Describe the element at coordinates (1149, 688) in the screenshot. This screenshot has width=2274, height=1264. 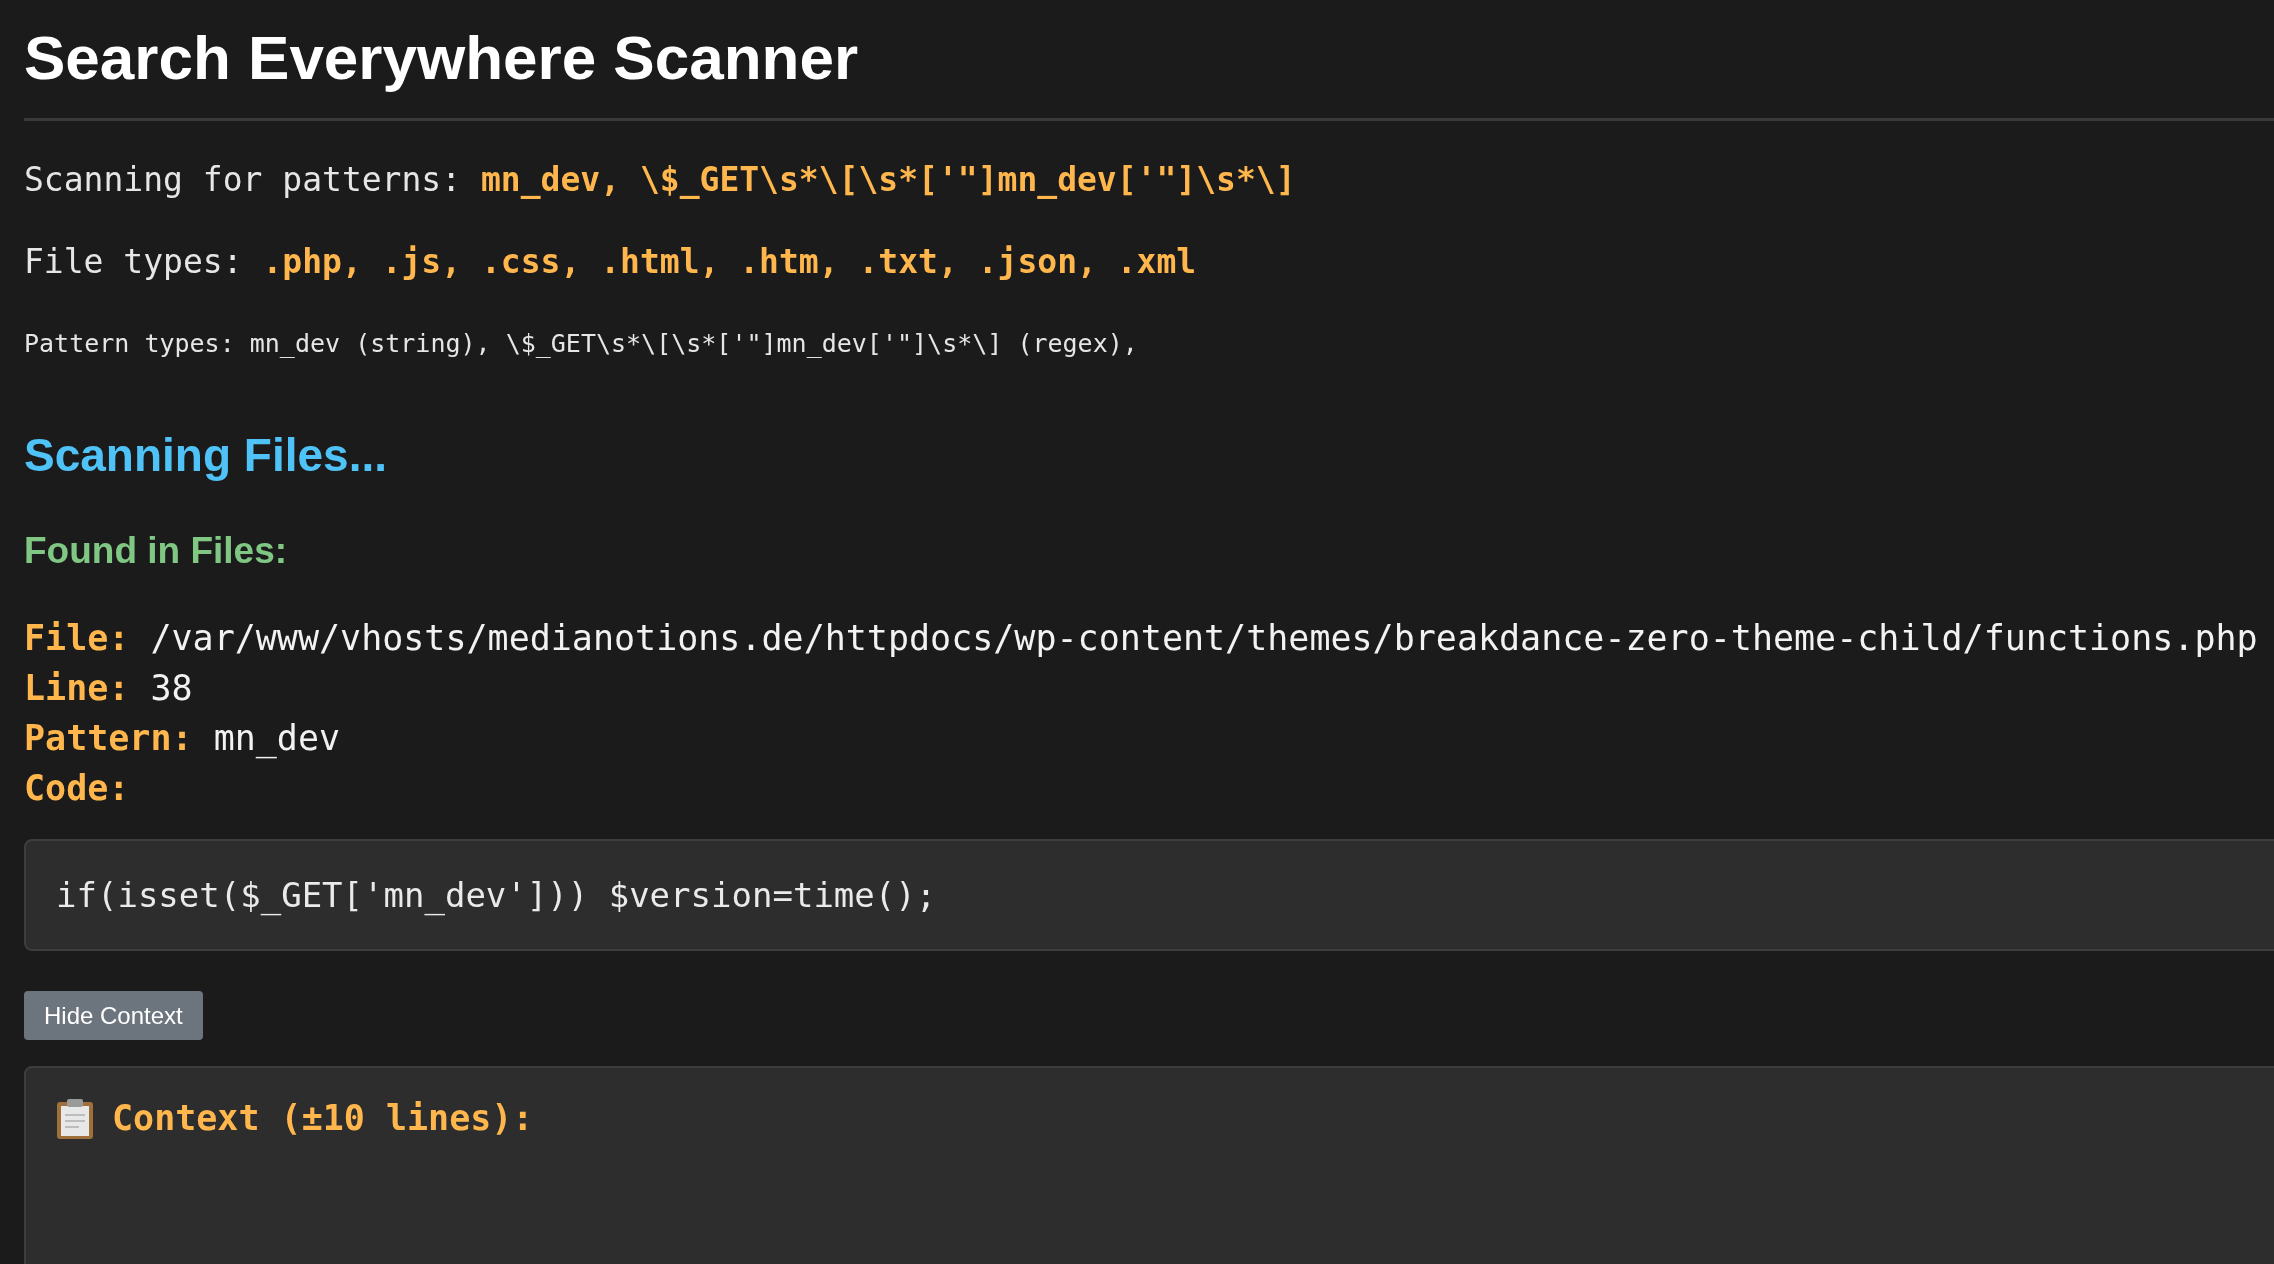
I see `result-field: Line: 38` at that location.